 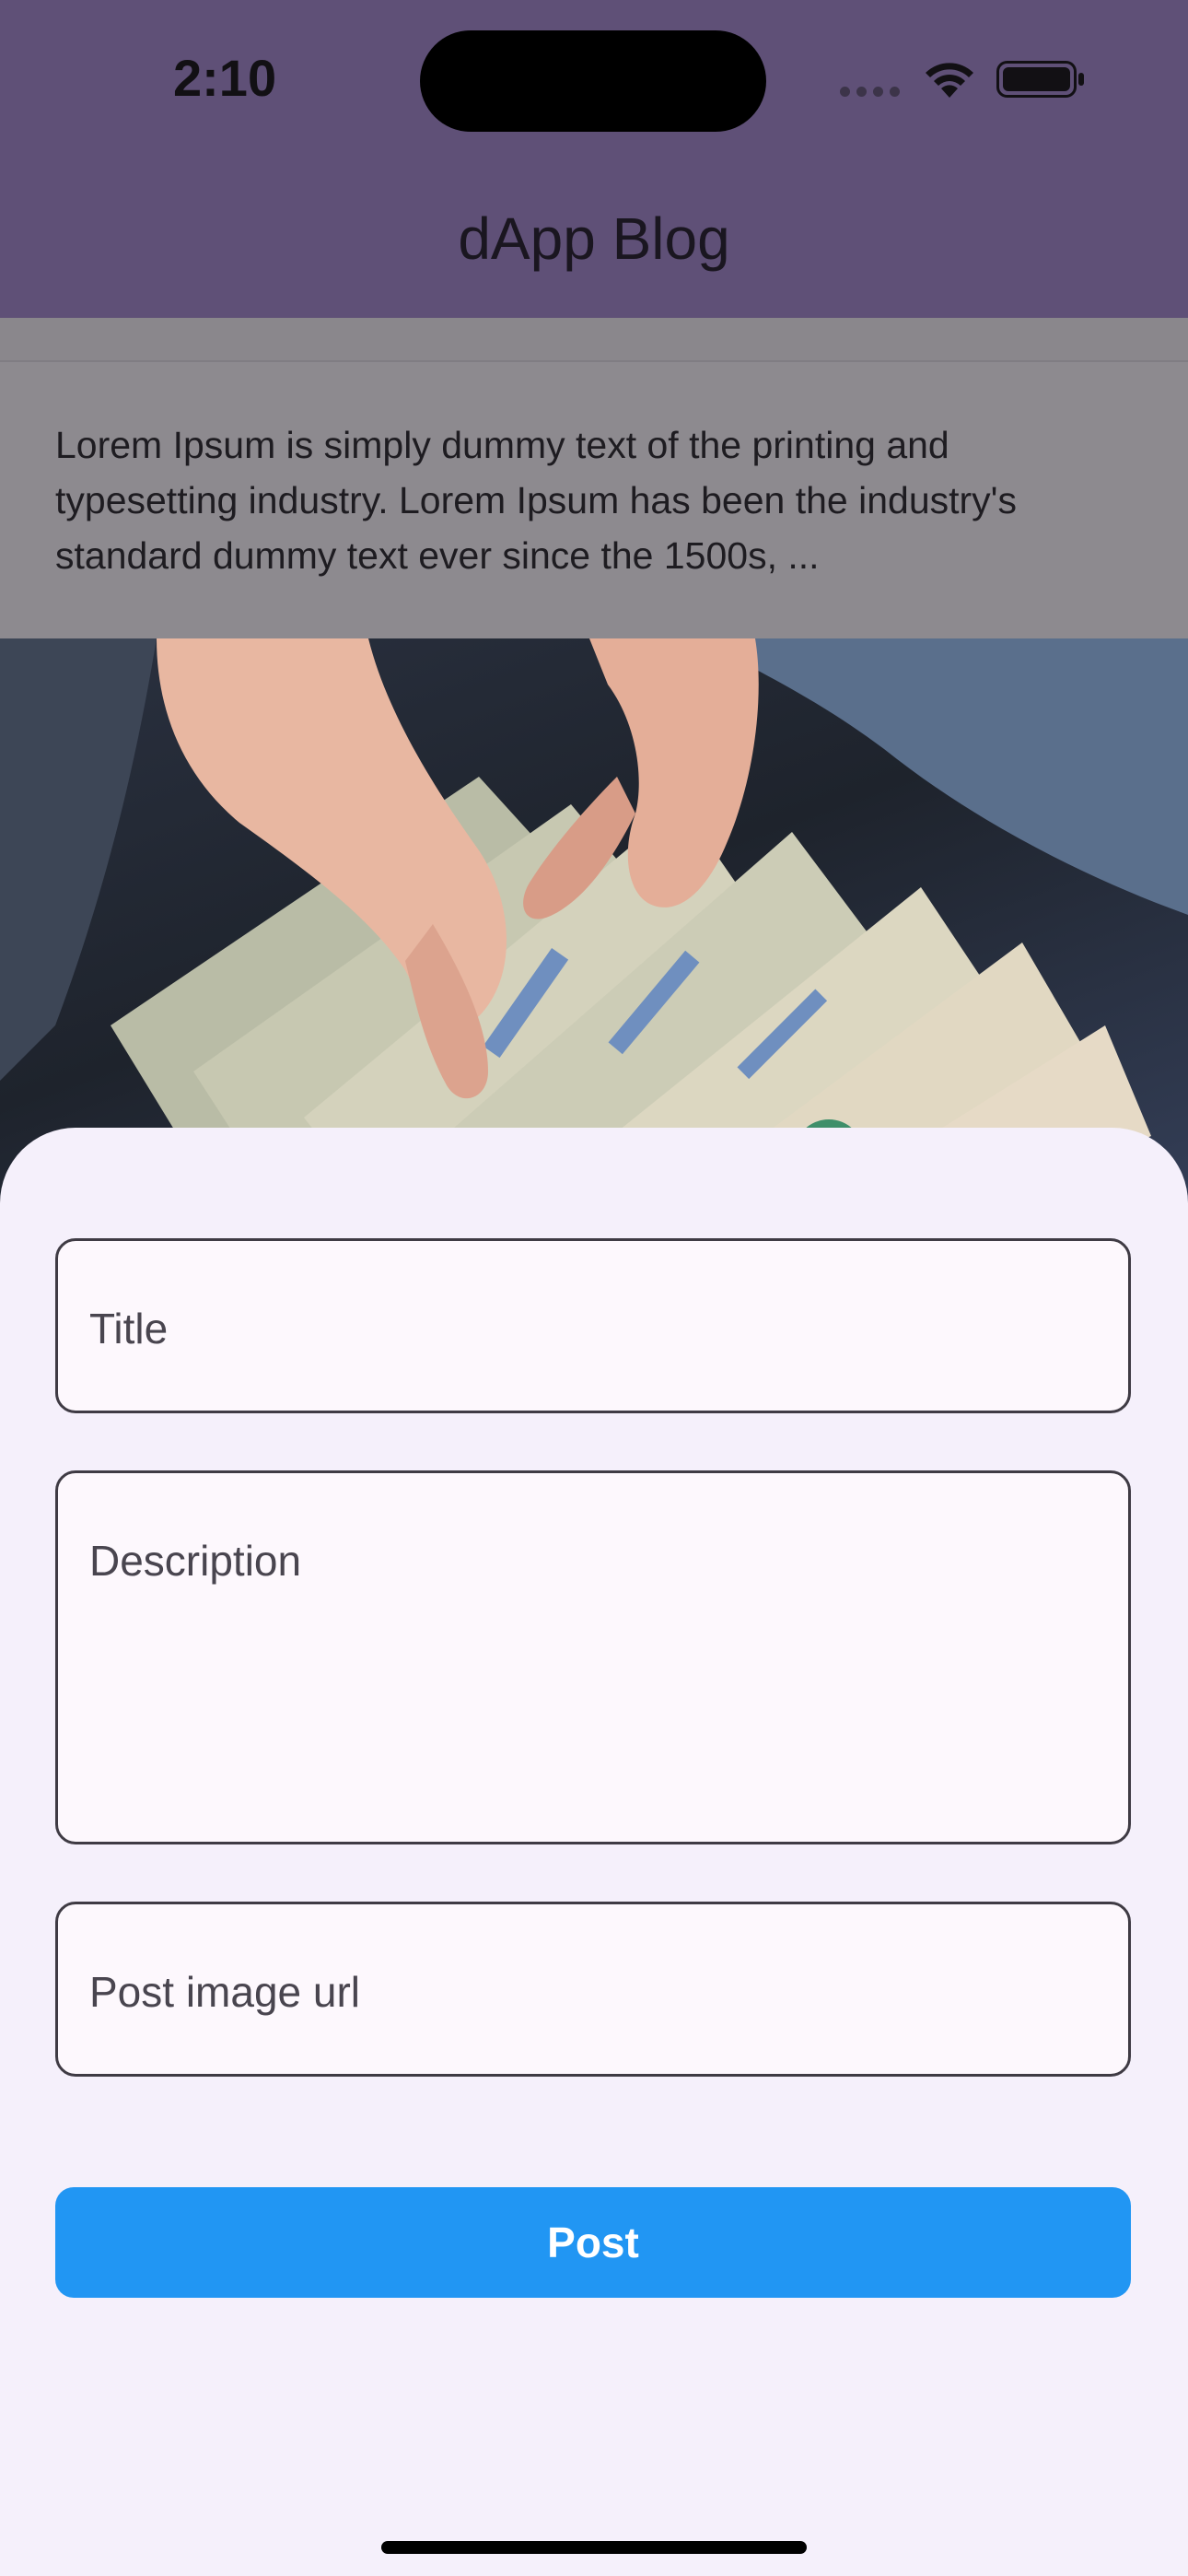 I want to click on description-input, so click(x=593, y=1657).